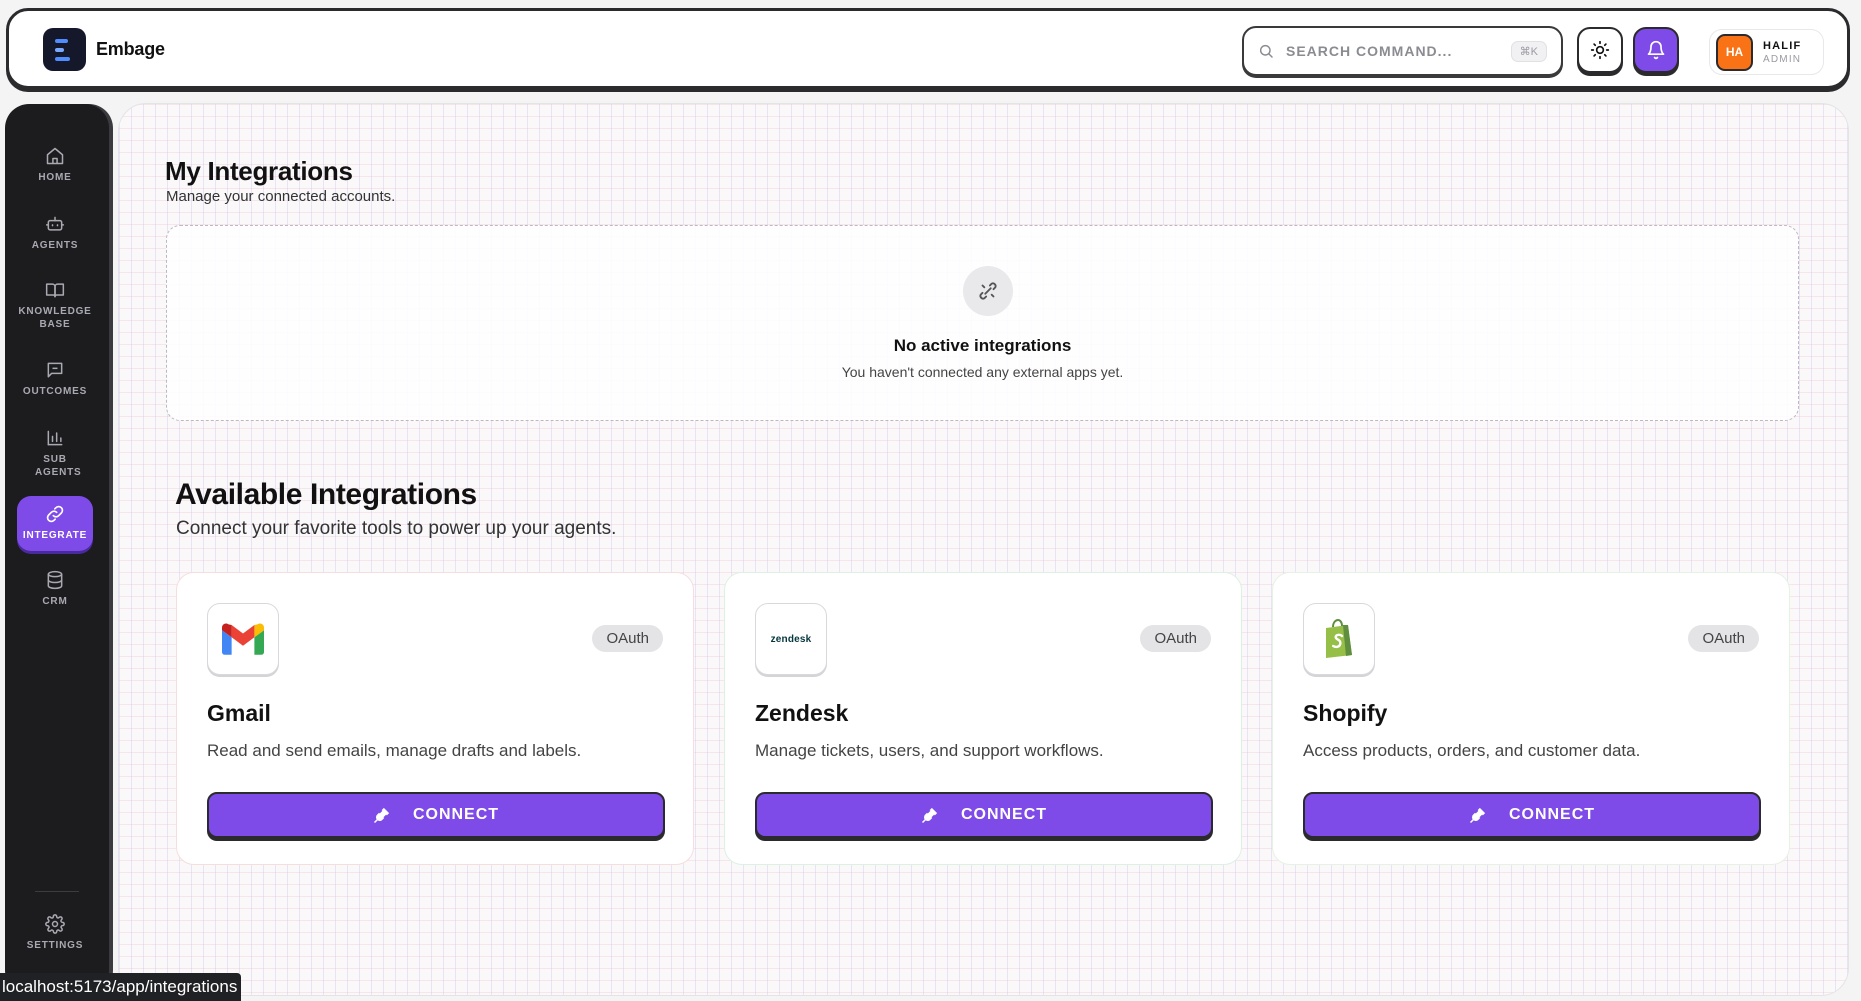 Image resolution: width=1861 pixels, height=1001 pixels. I want to click on bar-chart-icon, so click(55, 438).